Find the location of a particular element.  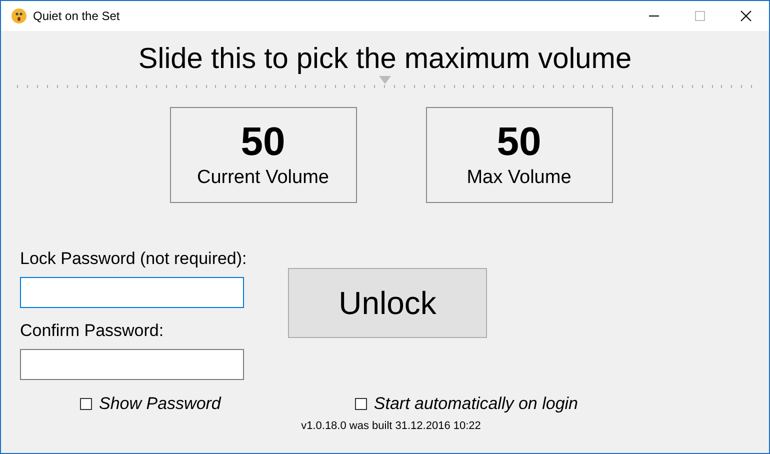

version-text: v1.0.18.0 was built 31.12.2016 10:22 is located at coordinates (391, 426).